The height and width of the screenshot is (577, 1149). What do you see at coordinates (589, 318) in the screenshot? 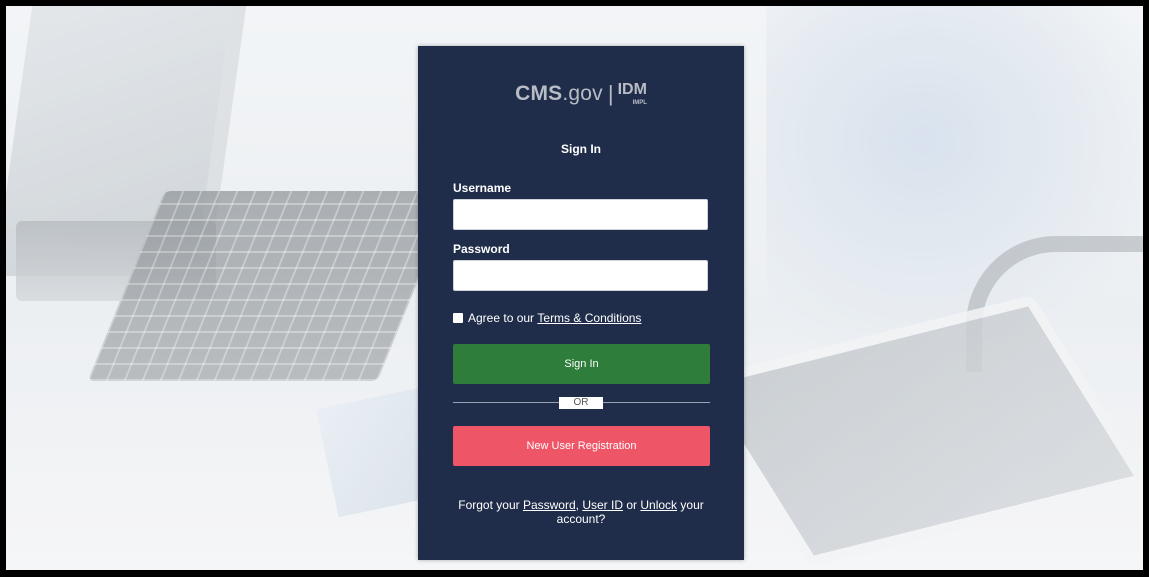
I see `terms-link: Terms & Conditions` at bounding box center [589, 318].